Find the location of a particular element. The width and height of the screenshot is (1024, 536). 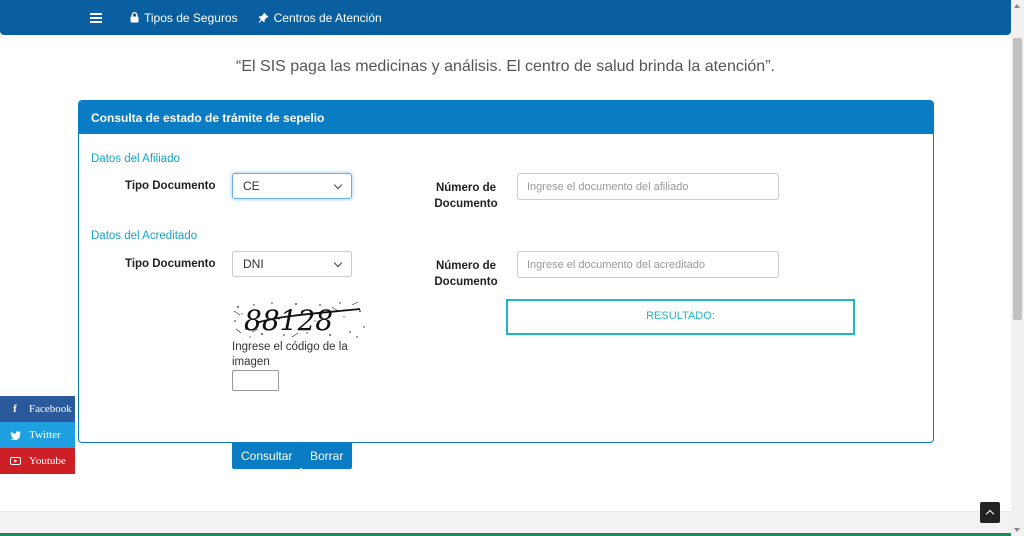

panel-title: Consulta de estado de trámite de sepelio is located at coordinates (506, 117).